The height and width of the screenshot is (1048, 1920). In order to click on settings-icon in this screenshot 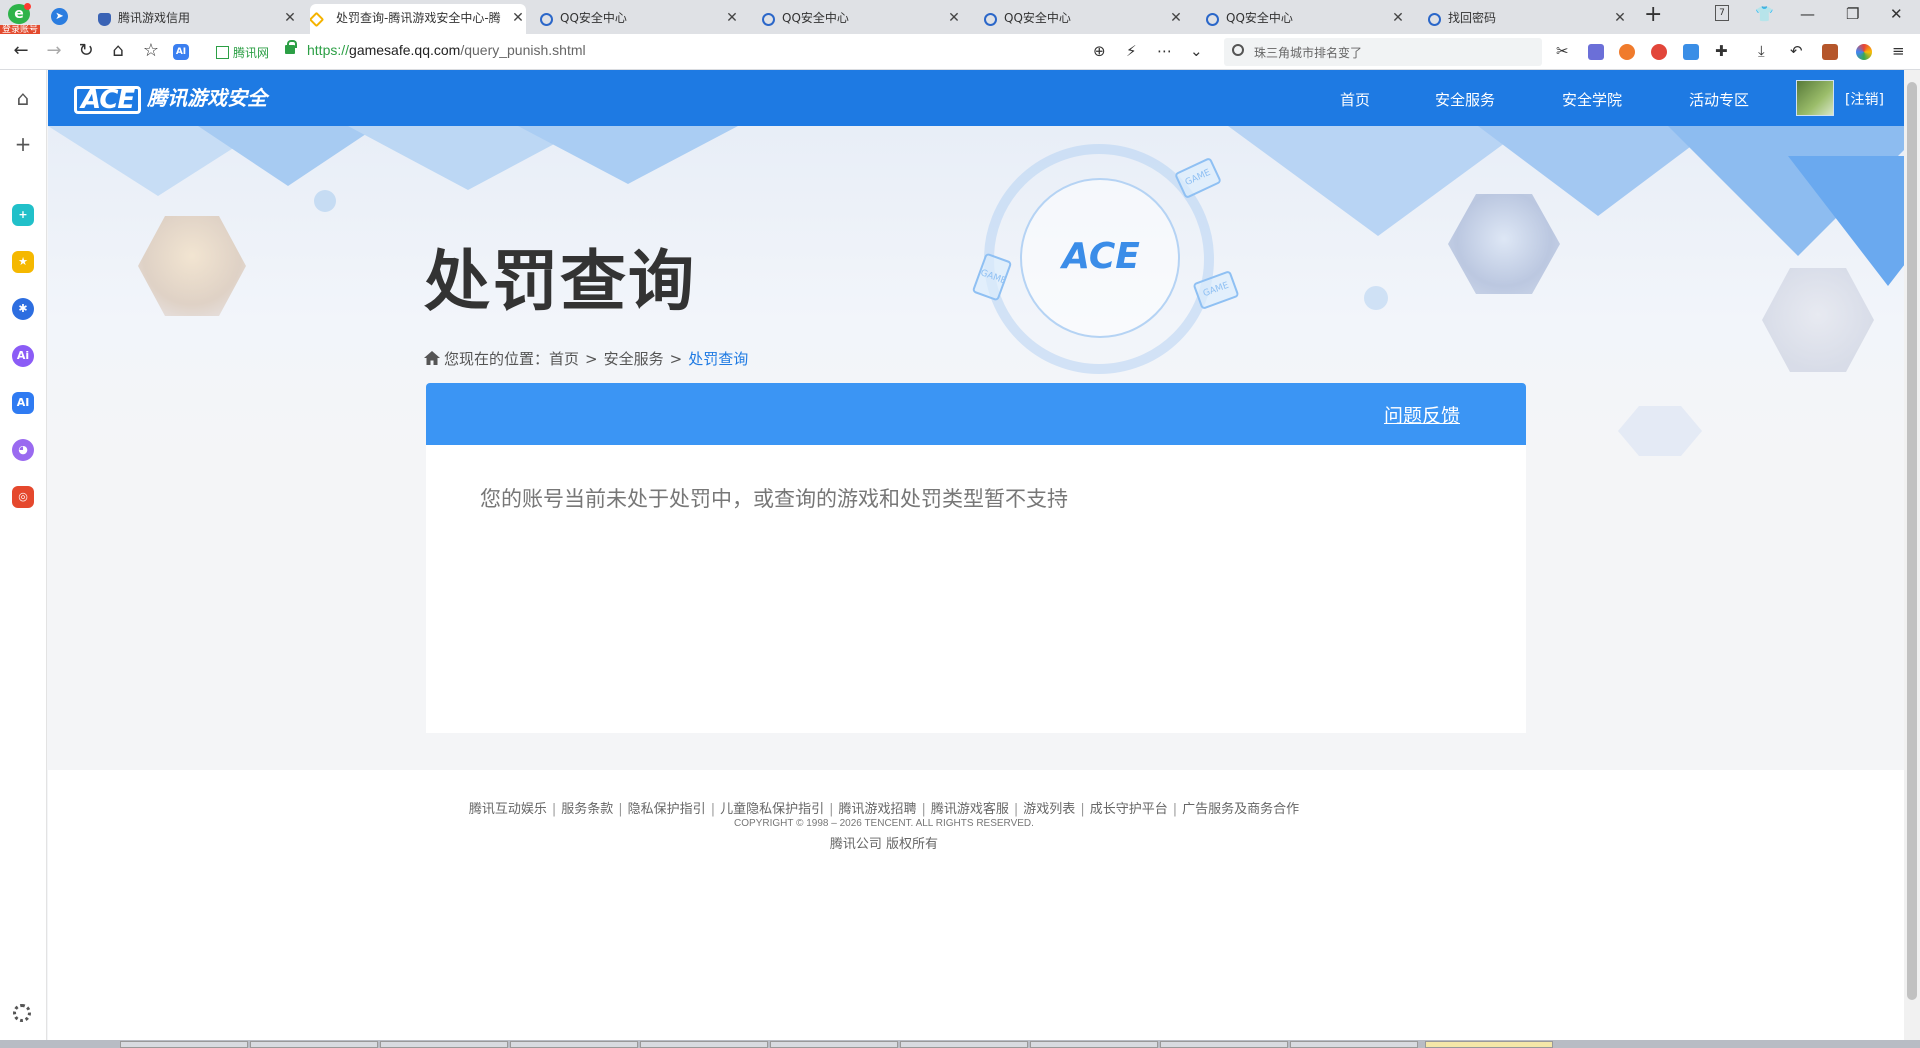, I will do `click(22, 1013)`.